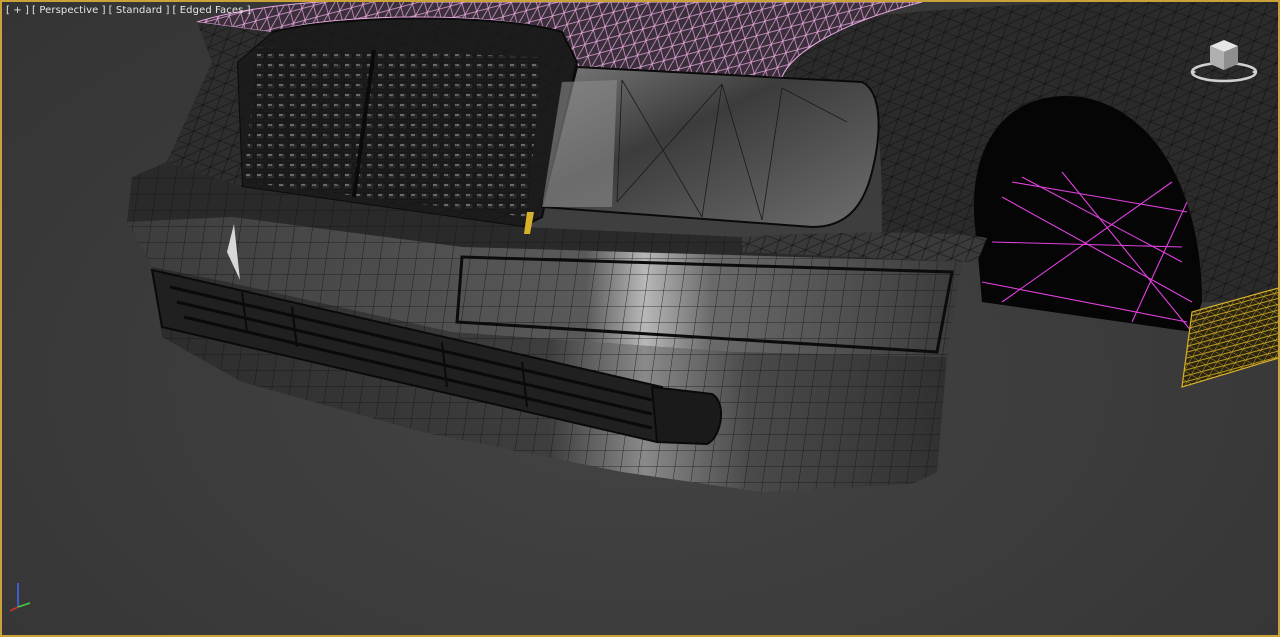  Describe the element at coordinates (139, 10) in the screenshot. I see `viewport-shading-menu: [ Standard ]` at that location.